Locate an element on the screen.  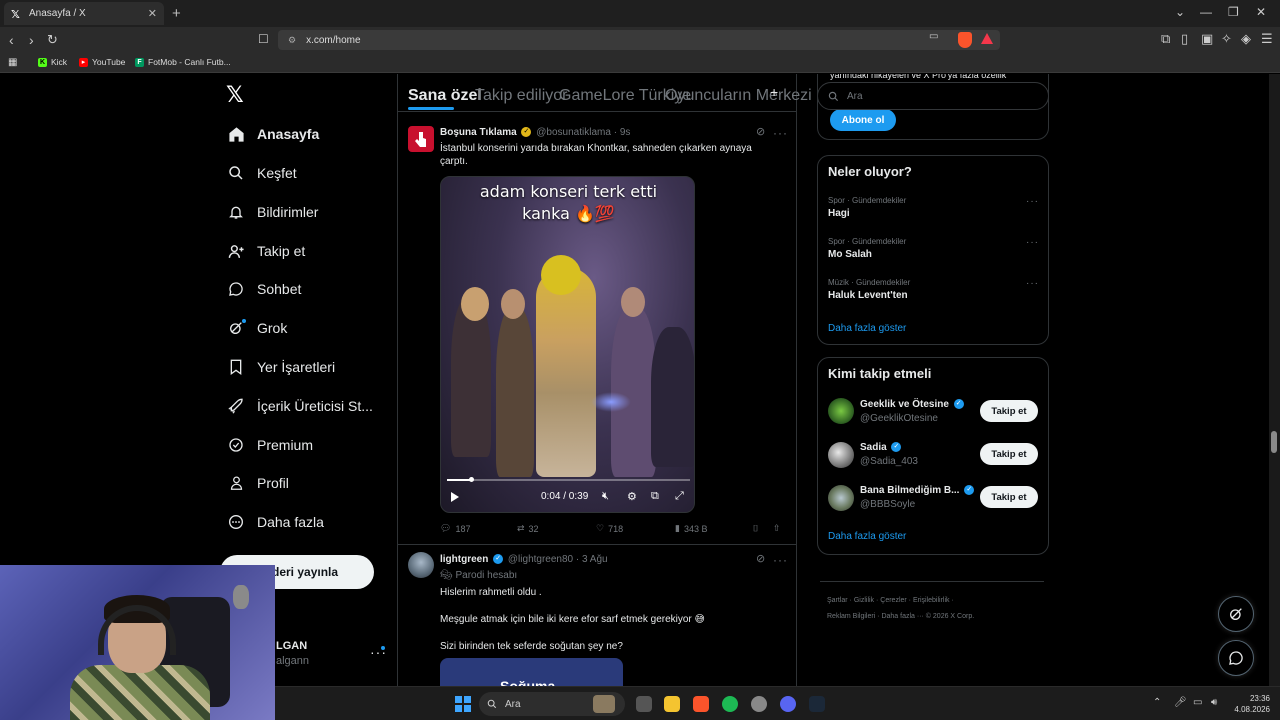
sidebar-item-more: Daha fazla is located at coordinates (275, 522).